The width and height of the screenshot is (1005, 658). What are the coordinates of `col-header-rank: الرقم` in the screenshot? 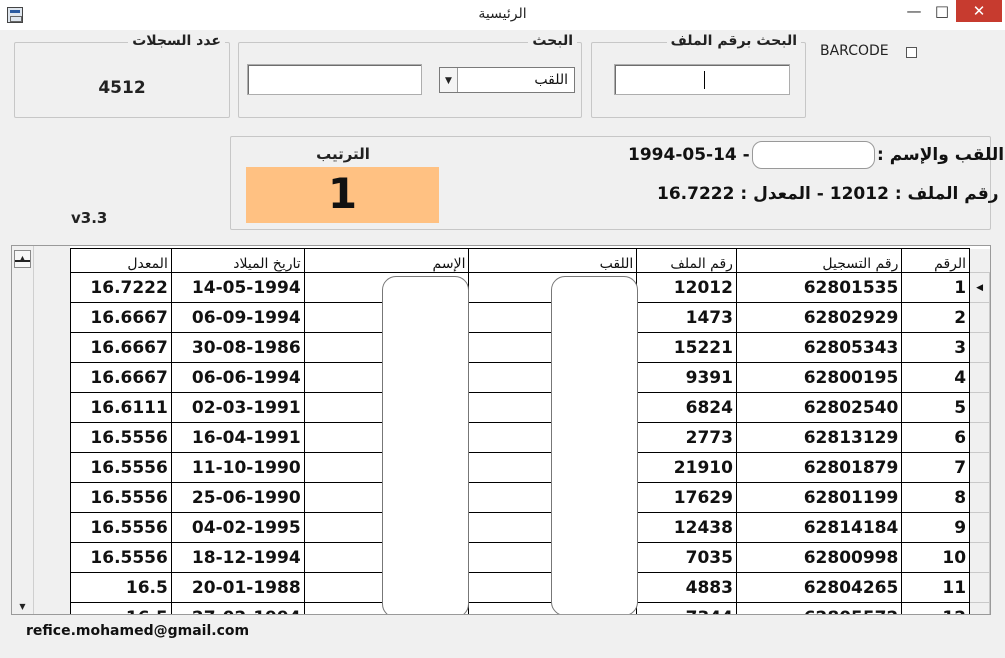 It's located at (936, 260).